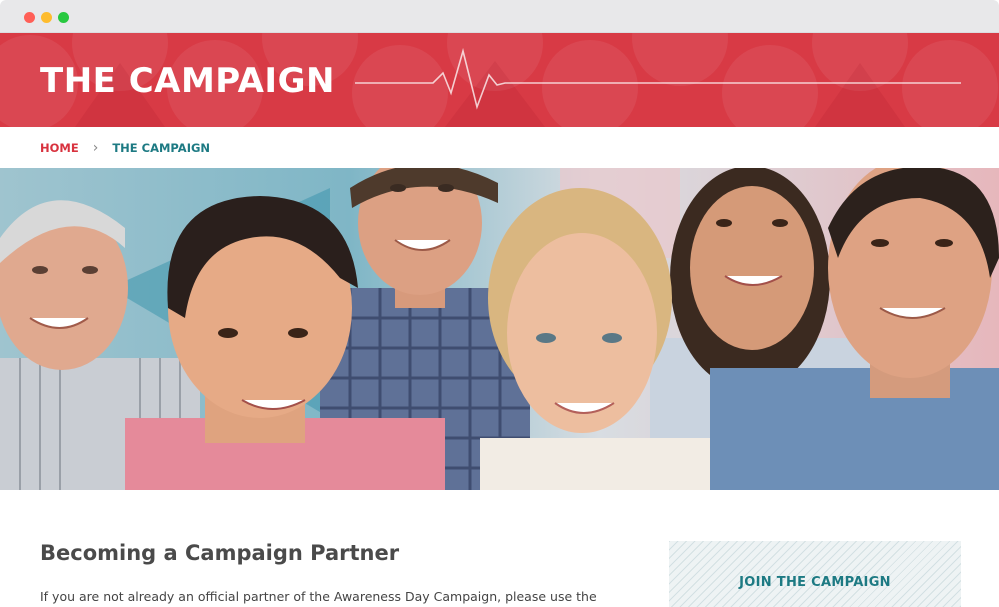 This screenshot has height=607, width=999. What do you see at coordinates (815, 574) in the screenshot?
I see `join-campaign-panel: JOIN THE CAMPAIGN` at bounding box center [815, 574].